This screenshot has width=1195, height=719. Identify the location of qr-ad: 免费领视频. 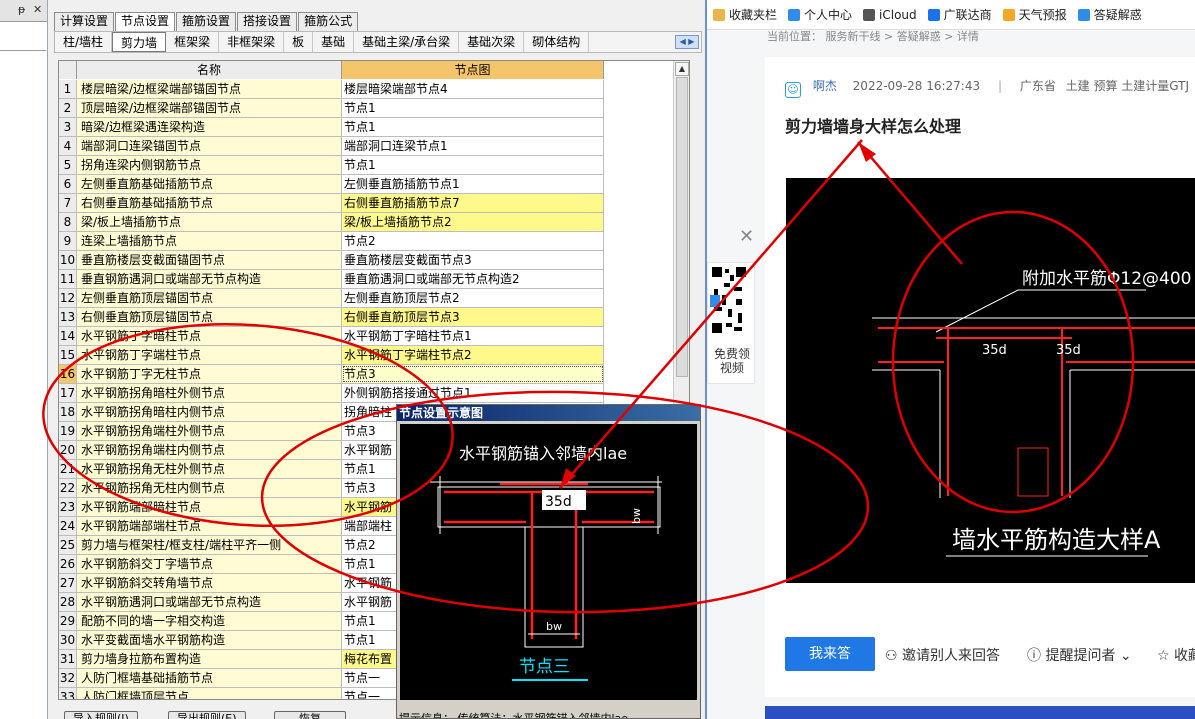
(731, 323).